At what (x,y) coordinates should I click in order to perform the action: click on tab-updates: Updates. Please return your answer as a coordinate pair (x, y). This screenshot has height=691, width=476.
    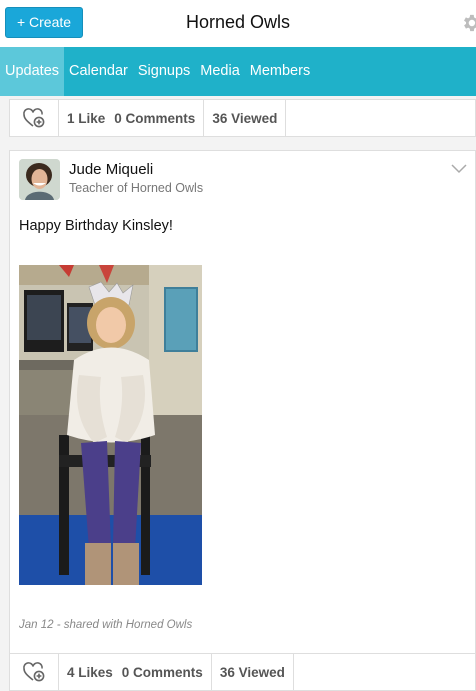
    Looking at the image, I should click on (32, 71).